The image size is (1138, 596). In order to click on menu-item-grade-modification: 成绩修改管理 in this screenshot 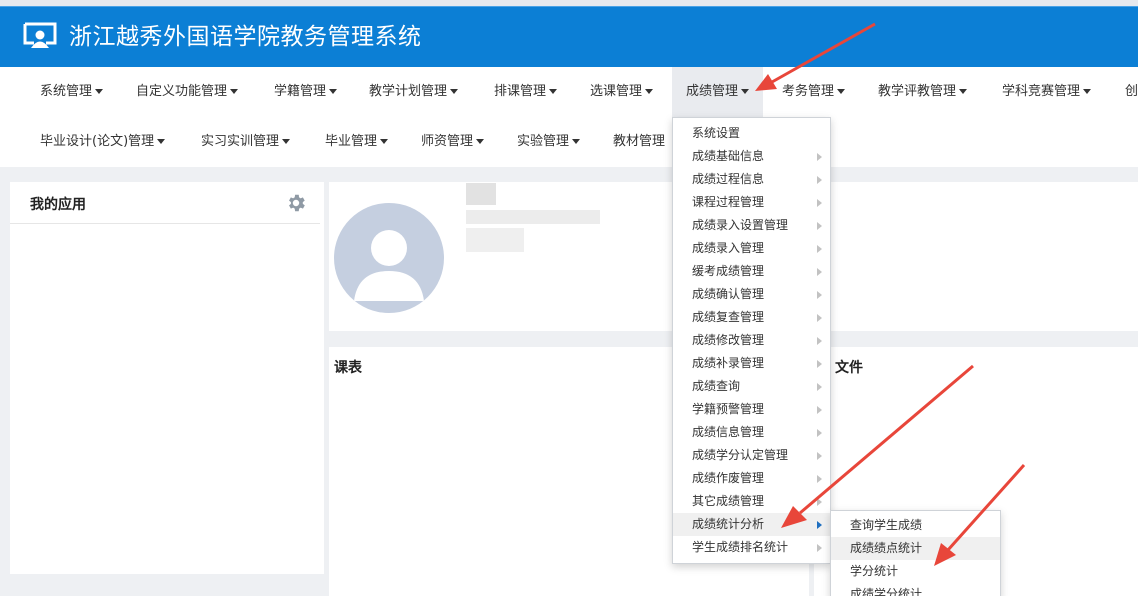, I will do `click(751, 340)`.